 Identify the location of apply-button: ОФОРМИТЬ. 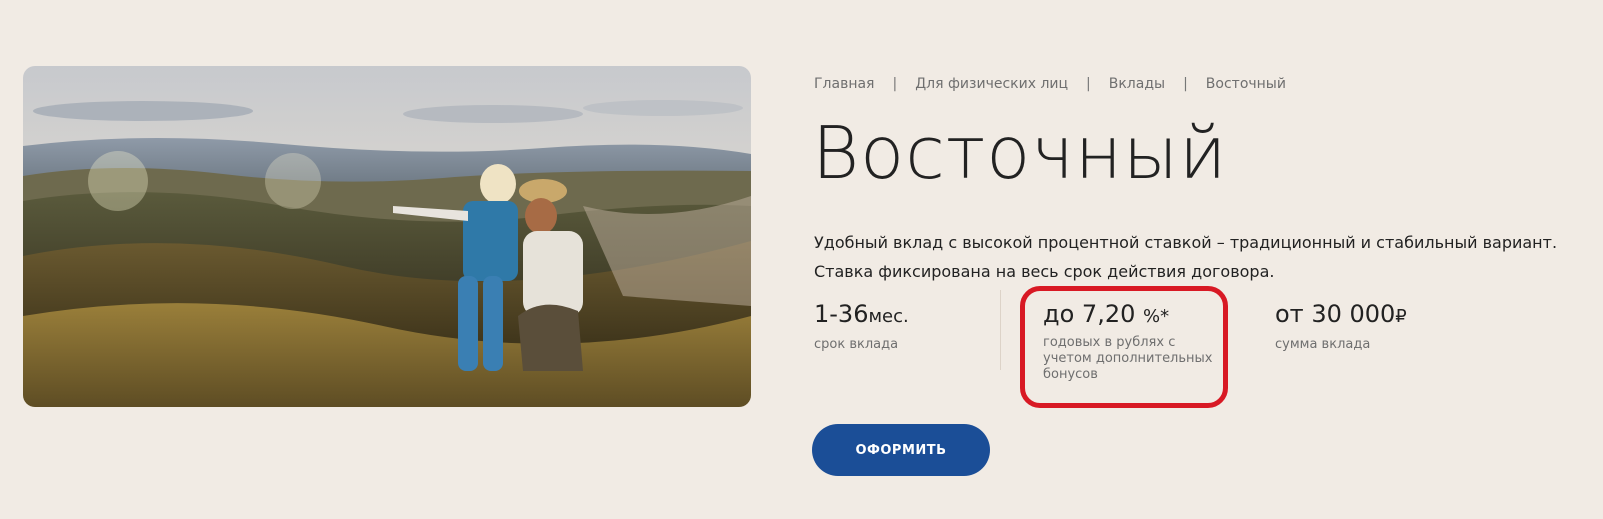
(901, 450).